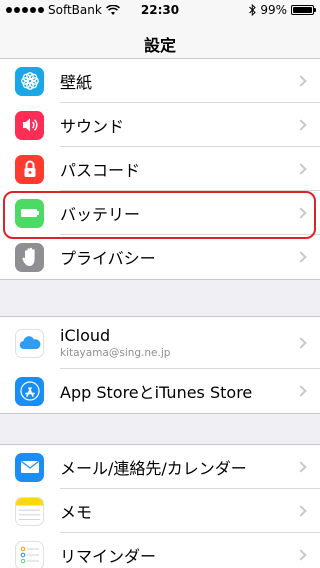 This screenshot has width=320, height=568. What do you see at coordinates (29, 213) in the screenshot?
I see `battery-icon` at bounding box center [29, 213].